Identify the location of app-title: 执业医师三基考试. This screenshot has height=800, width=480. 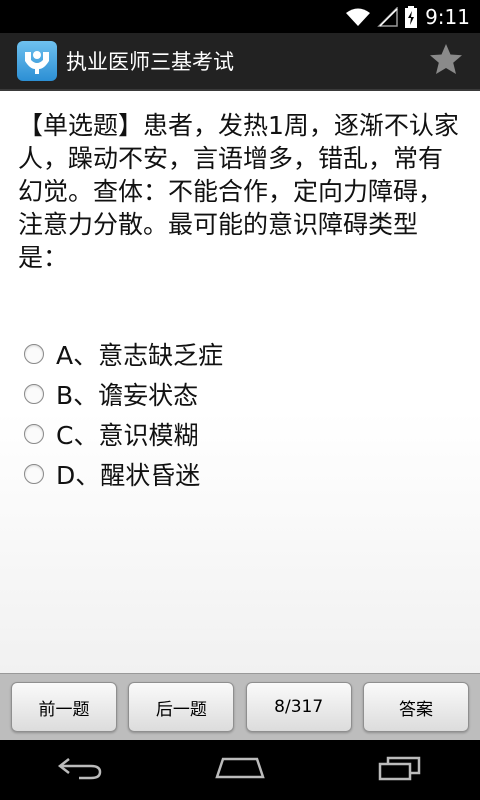
(150, 62).